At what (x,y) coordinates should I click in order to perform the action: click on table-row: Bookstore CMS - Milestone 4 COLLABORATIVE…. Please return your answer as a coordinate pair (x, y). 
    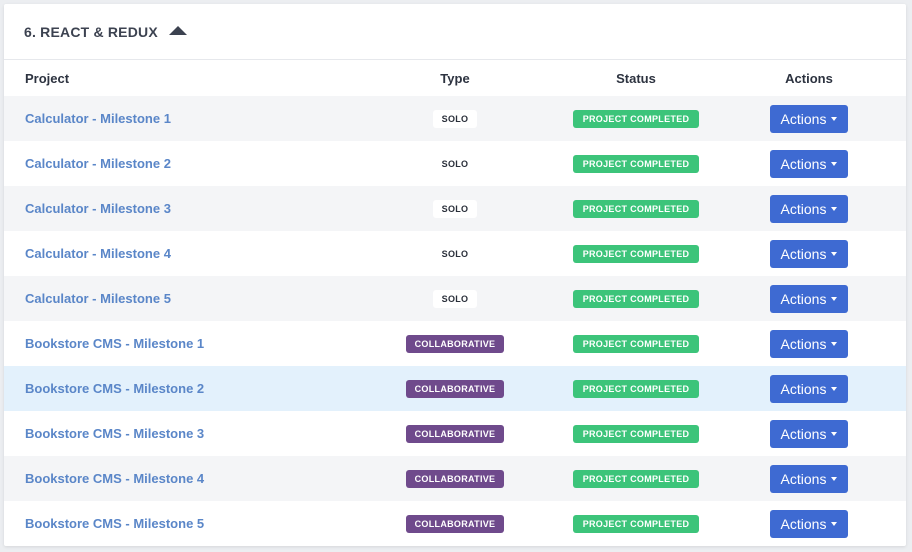
    Looking at the image, I should click on (455, 478).